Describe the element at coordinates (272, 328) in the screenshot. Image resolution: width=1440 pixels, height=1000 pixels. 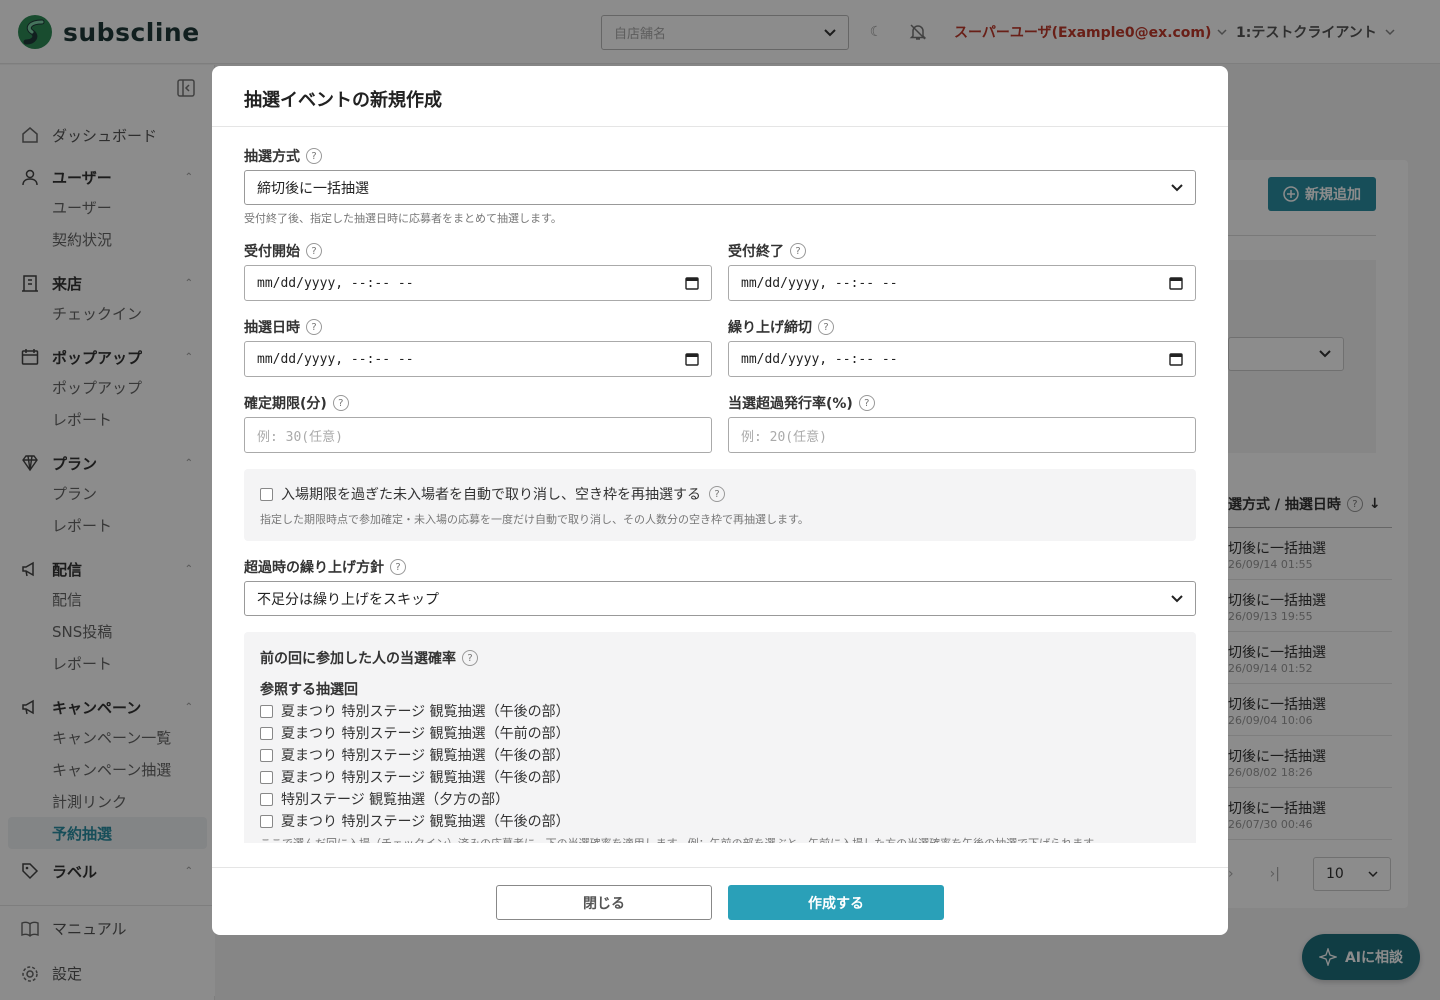
I see `draw-date-label-text: 抽選日時` at that location.